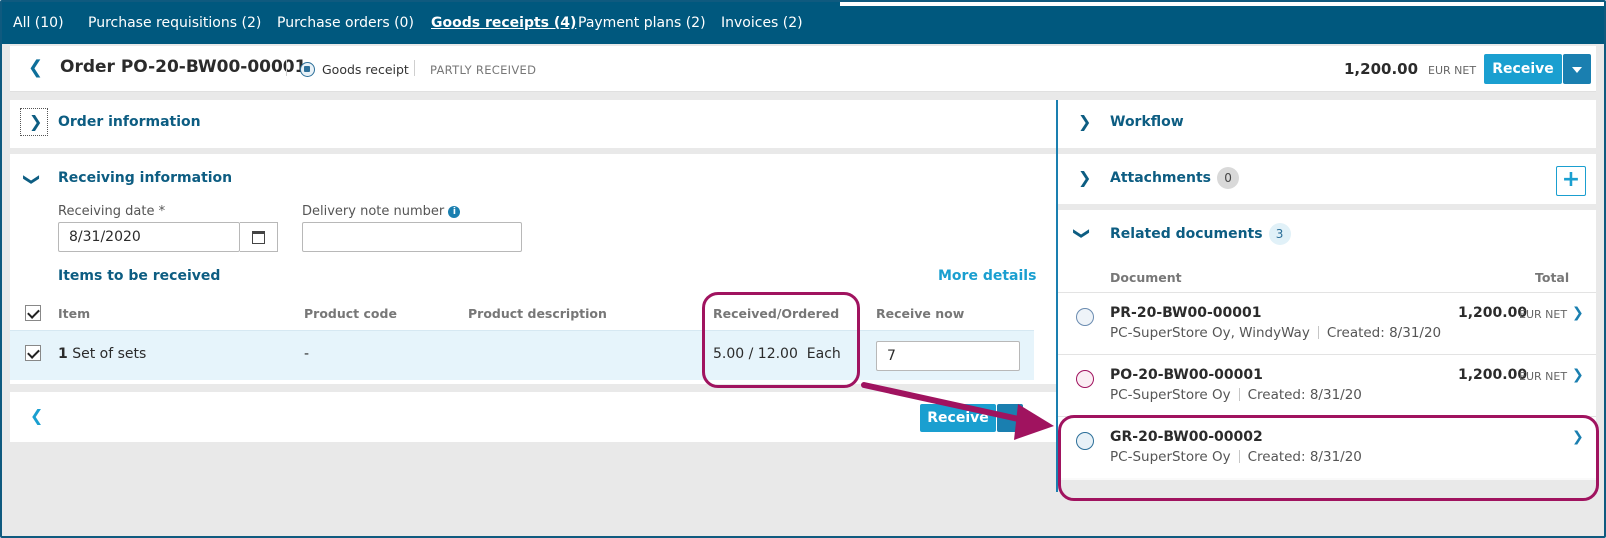 Image resolution: width=1606 pixels, height=538 pixels. What do you see at coordinates (129, 122) in the screenshot?
I see `order-information-heading: Order information` at bounding box center [129, 122].